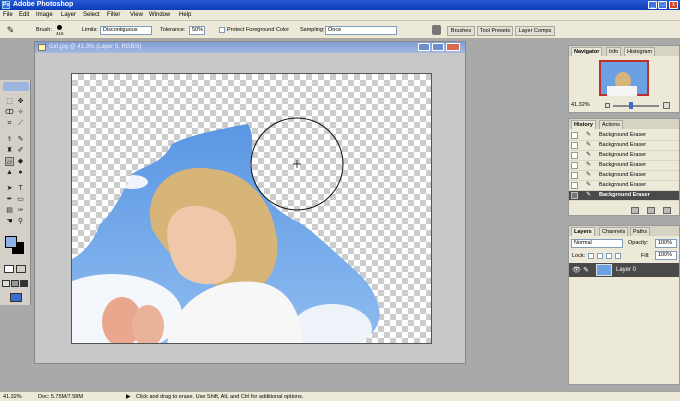 The width and height of the screenshot is (680, 401). I want to click on screen-mode-full-icon, so click(24, 283).